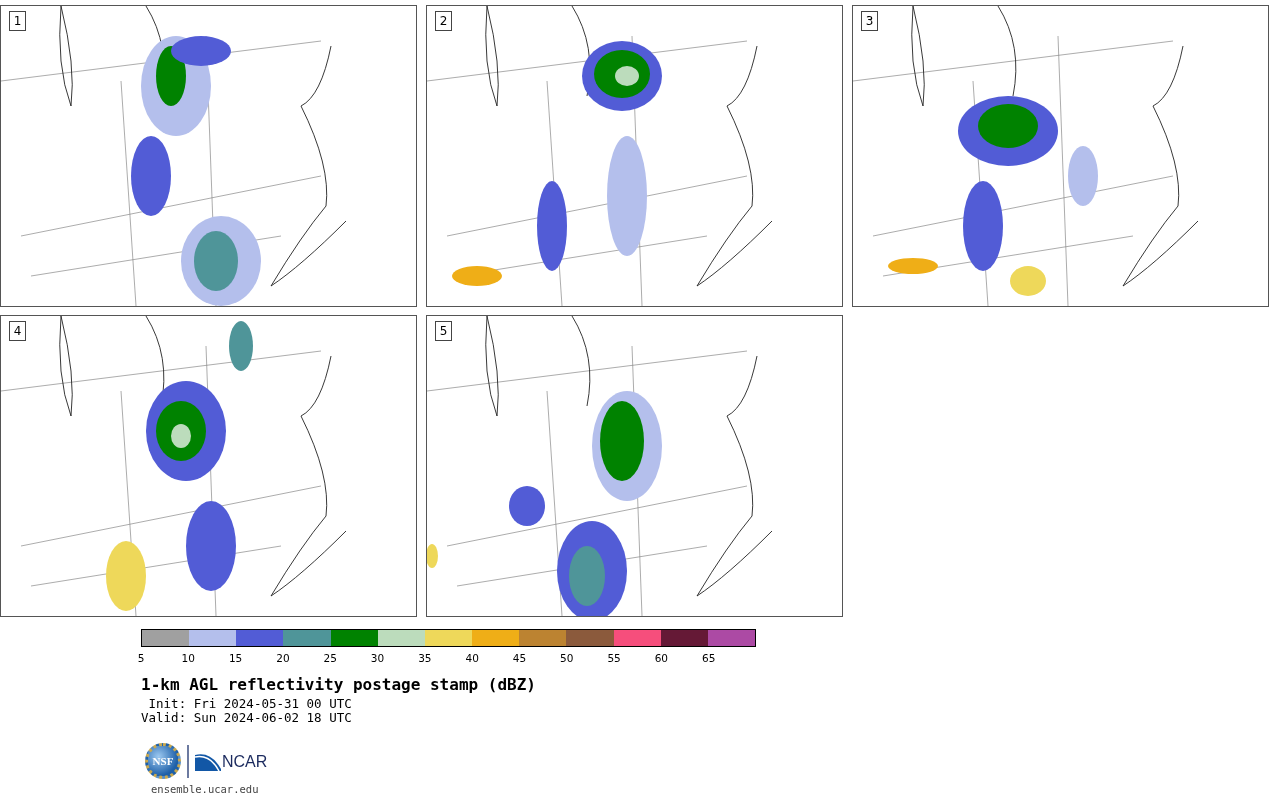  What do you see at coordinates (247, 718) in the screenshot?
I see `valid-time: Valid: Sun 2024-06-02 18 UTC` at bounding box center [247, 718].